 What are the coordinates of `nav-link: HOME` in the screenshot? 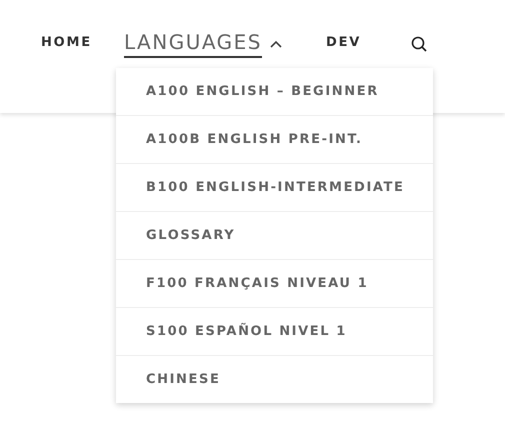 It's located at (66, 44).